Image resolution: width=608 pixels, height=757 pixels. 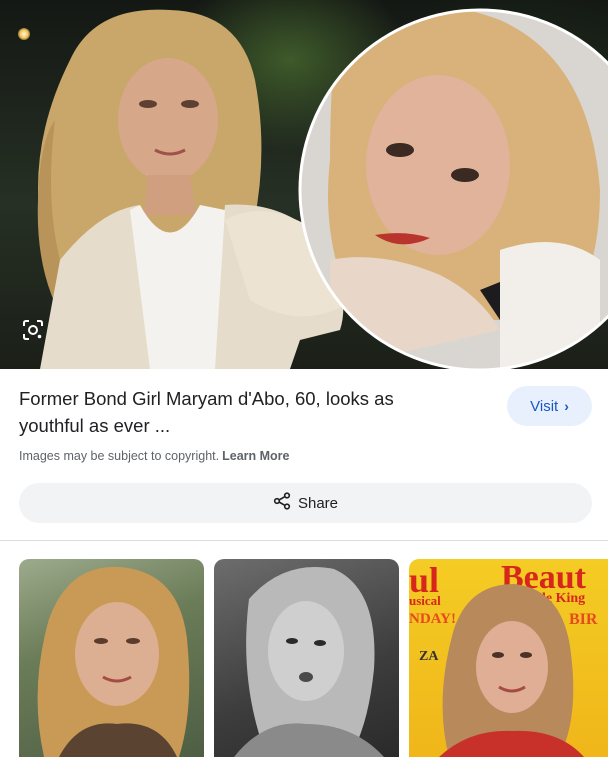 What do you see at coordinates (566, 406) in the screenshot?
I see `chevron-right-icon: ›` at bounding box center [566, 406].